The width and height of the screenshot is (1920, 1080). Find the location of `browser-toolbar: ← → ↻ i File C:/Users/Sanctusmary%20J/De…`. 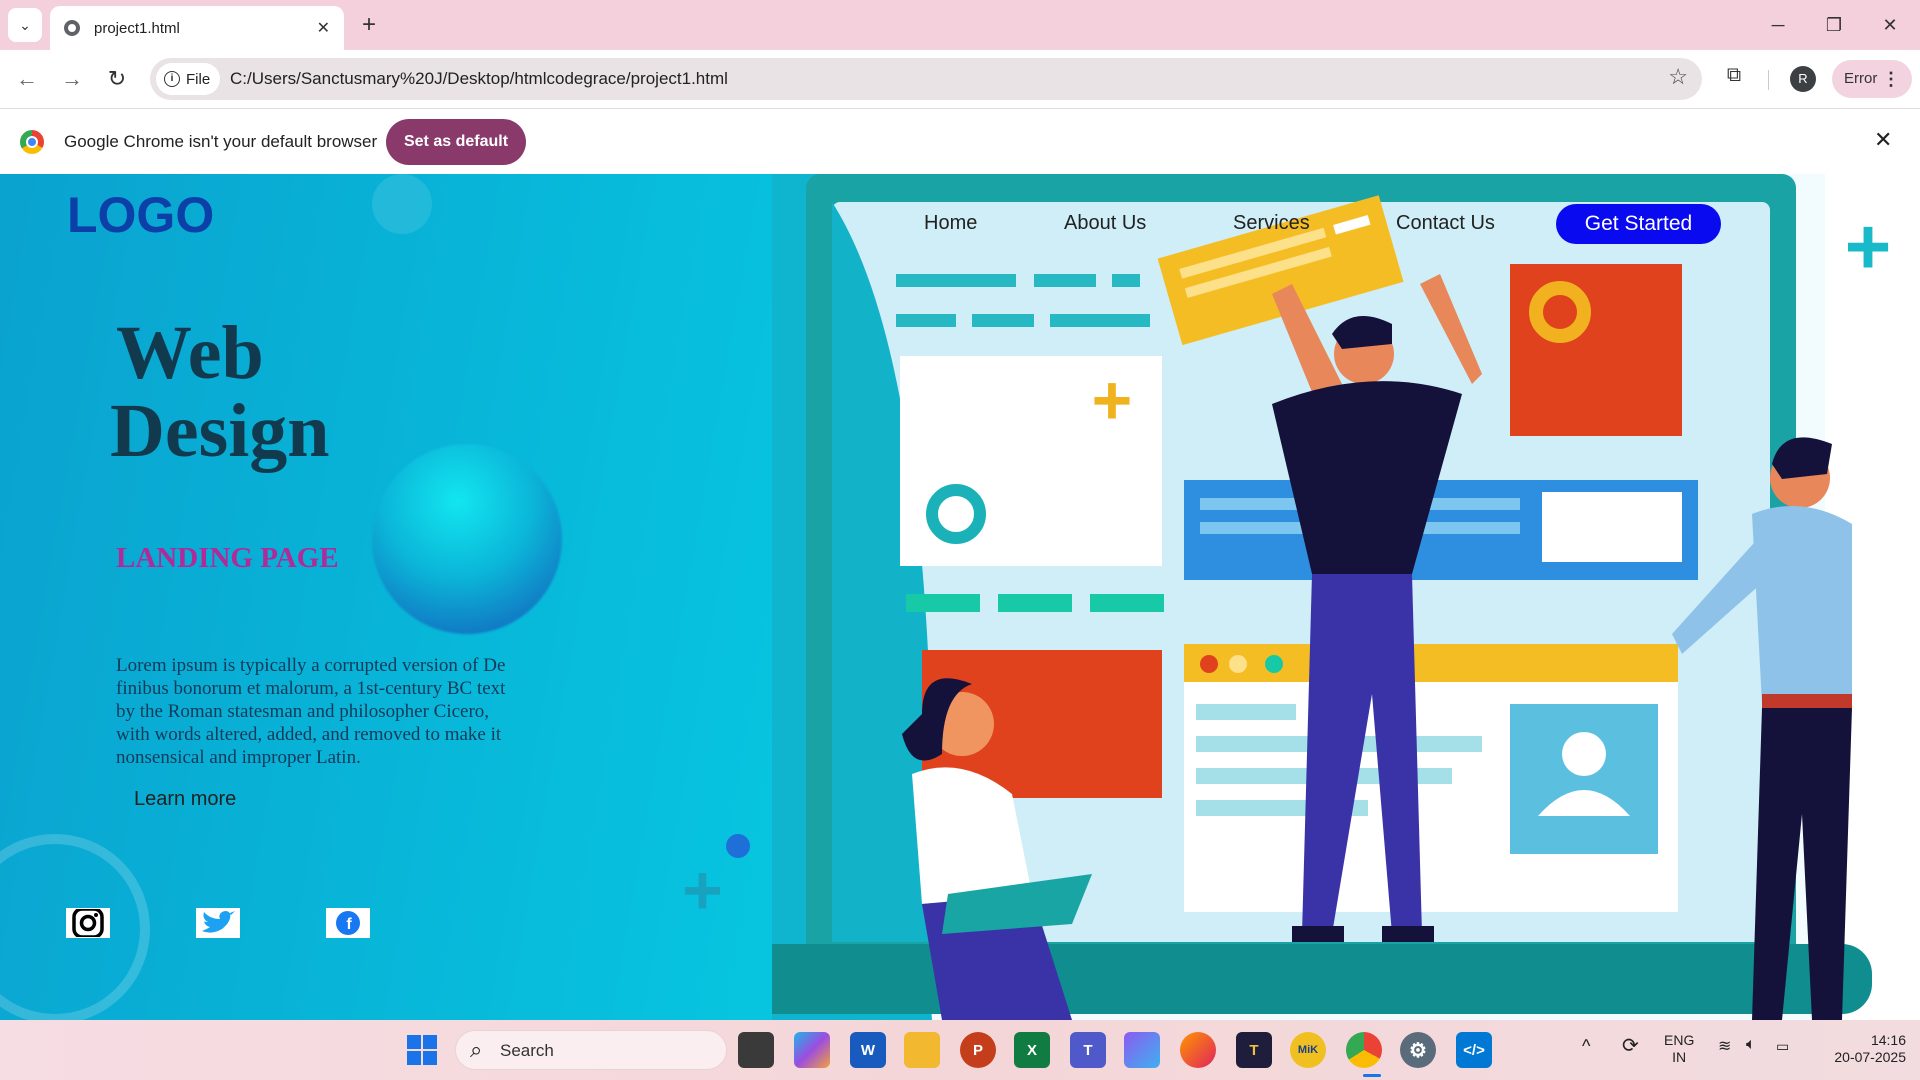

browser-toolbar: ← → ↻ i File C:/Users/Sanctusmary%20J/De… is located at coordinates (960, 79).